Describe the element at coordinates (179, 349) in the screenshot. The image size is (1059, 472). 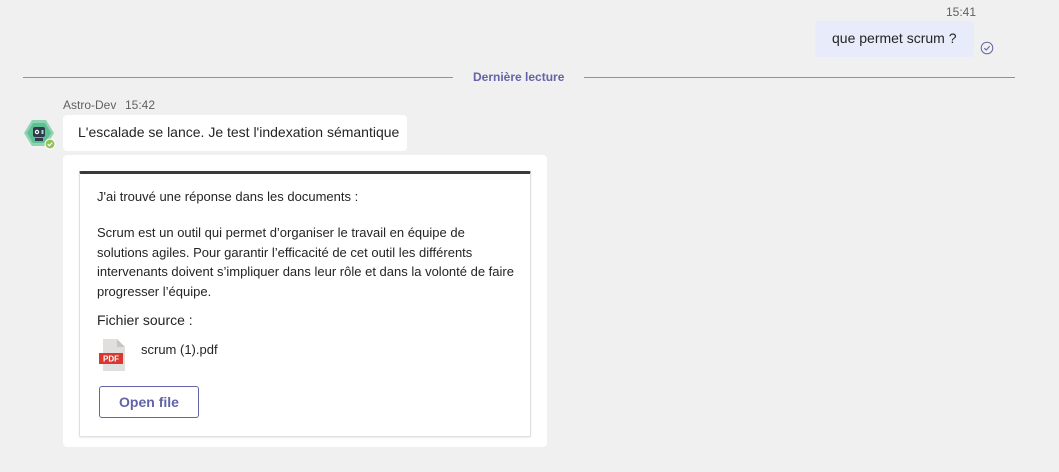
I see `file-name: scrum (1).pdf` at that location.